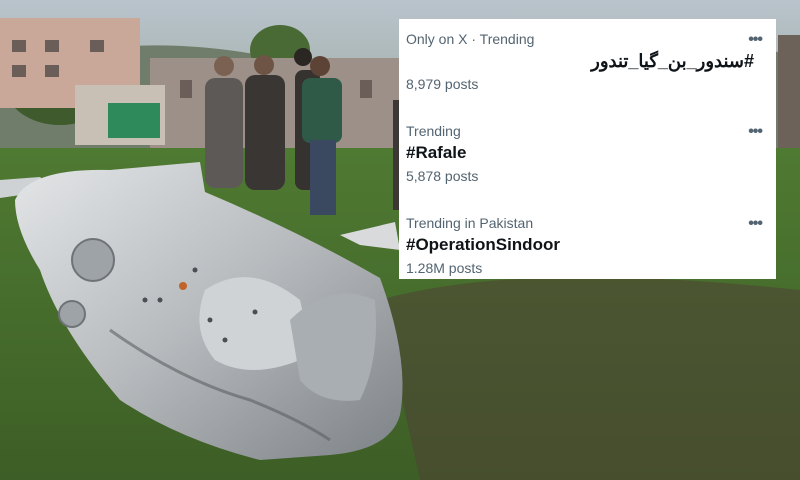 This screenshot has height=480, width=800. I want to click on trend-post-count: 8,979 posts, so click(442, 84).